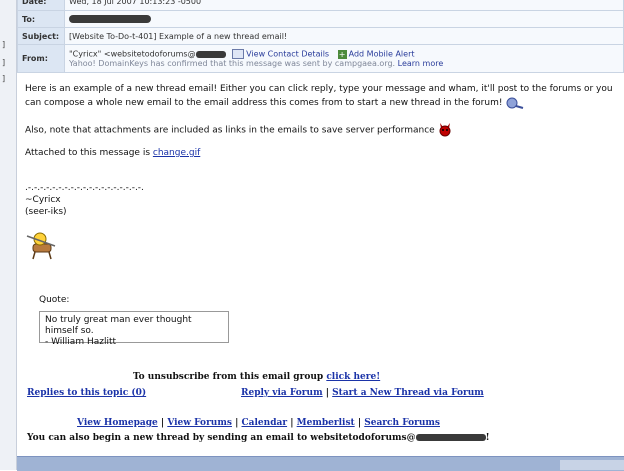 This screenshot has width=624, height=471. What do you see at coordinates (238, 54) in the screenshot?
I see `contact-card-icon` at bounding box center [238, 54].